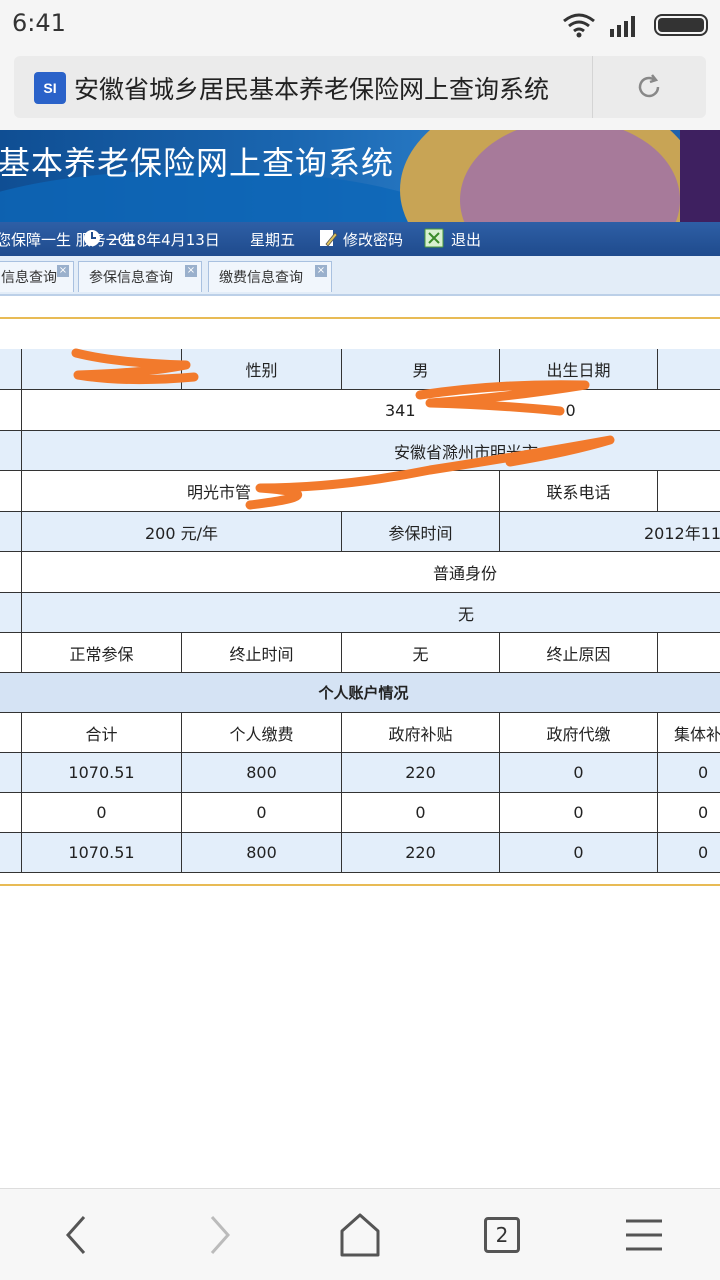 The image size is (720, 1280). What do you see at coordinates (39, 23) in the screenshot?
I see `status-time: 6:41` at bounding box center [39, 23].